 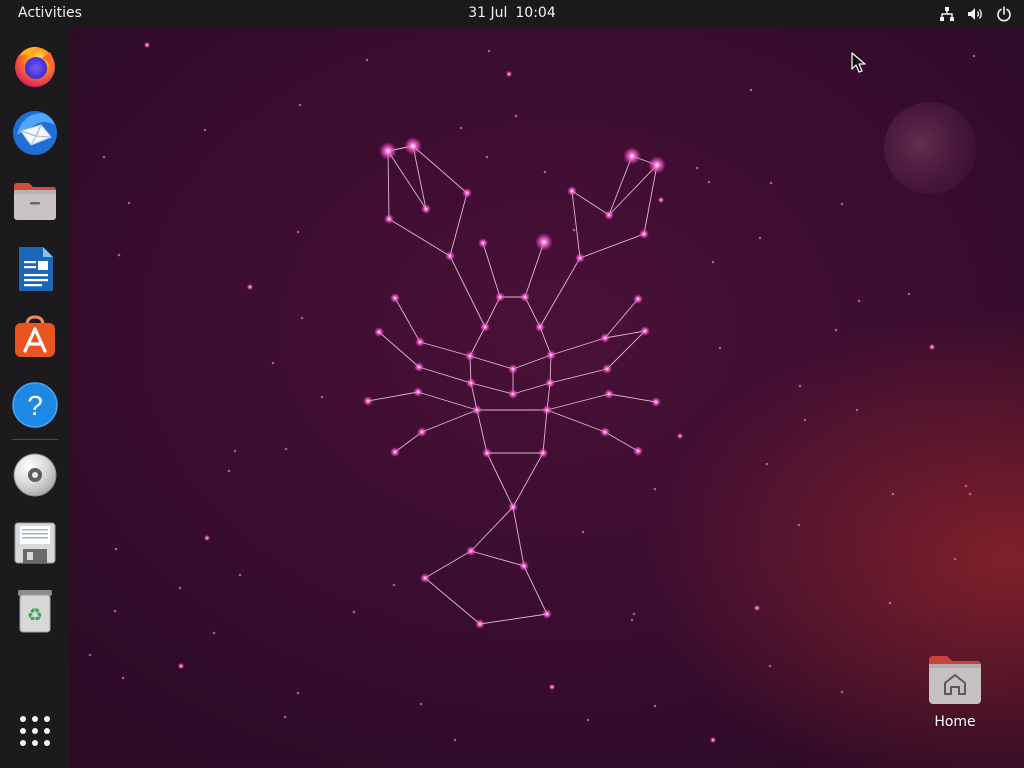 What do you see at coordinates (35, 65) in the screenshot?
I see `dock-item-firefox` at bounding box center [35, 65].